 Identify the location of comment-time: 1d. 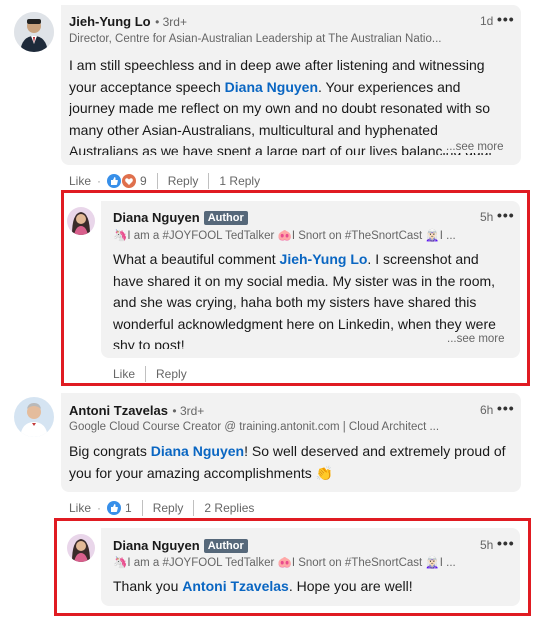
(487, 21).